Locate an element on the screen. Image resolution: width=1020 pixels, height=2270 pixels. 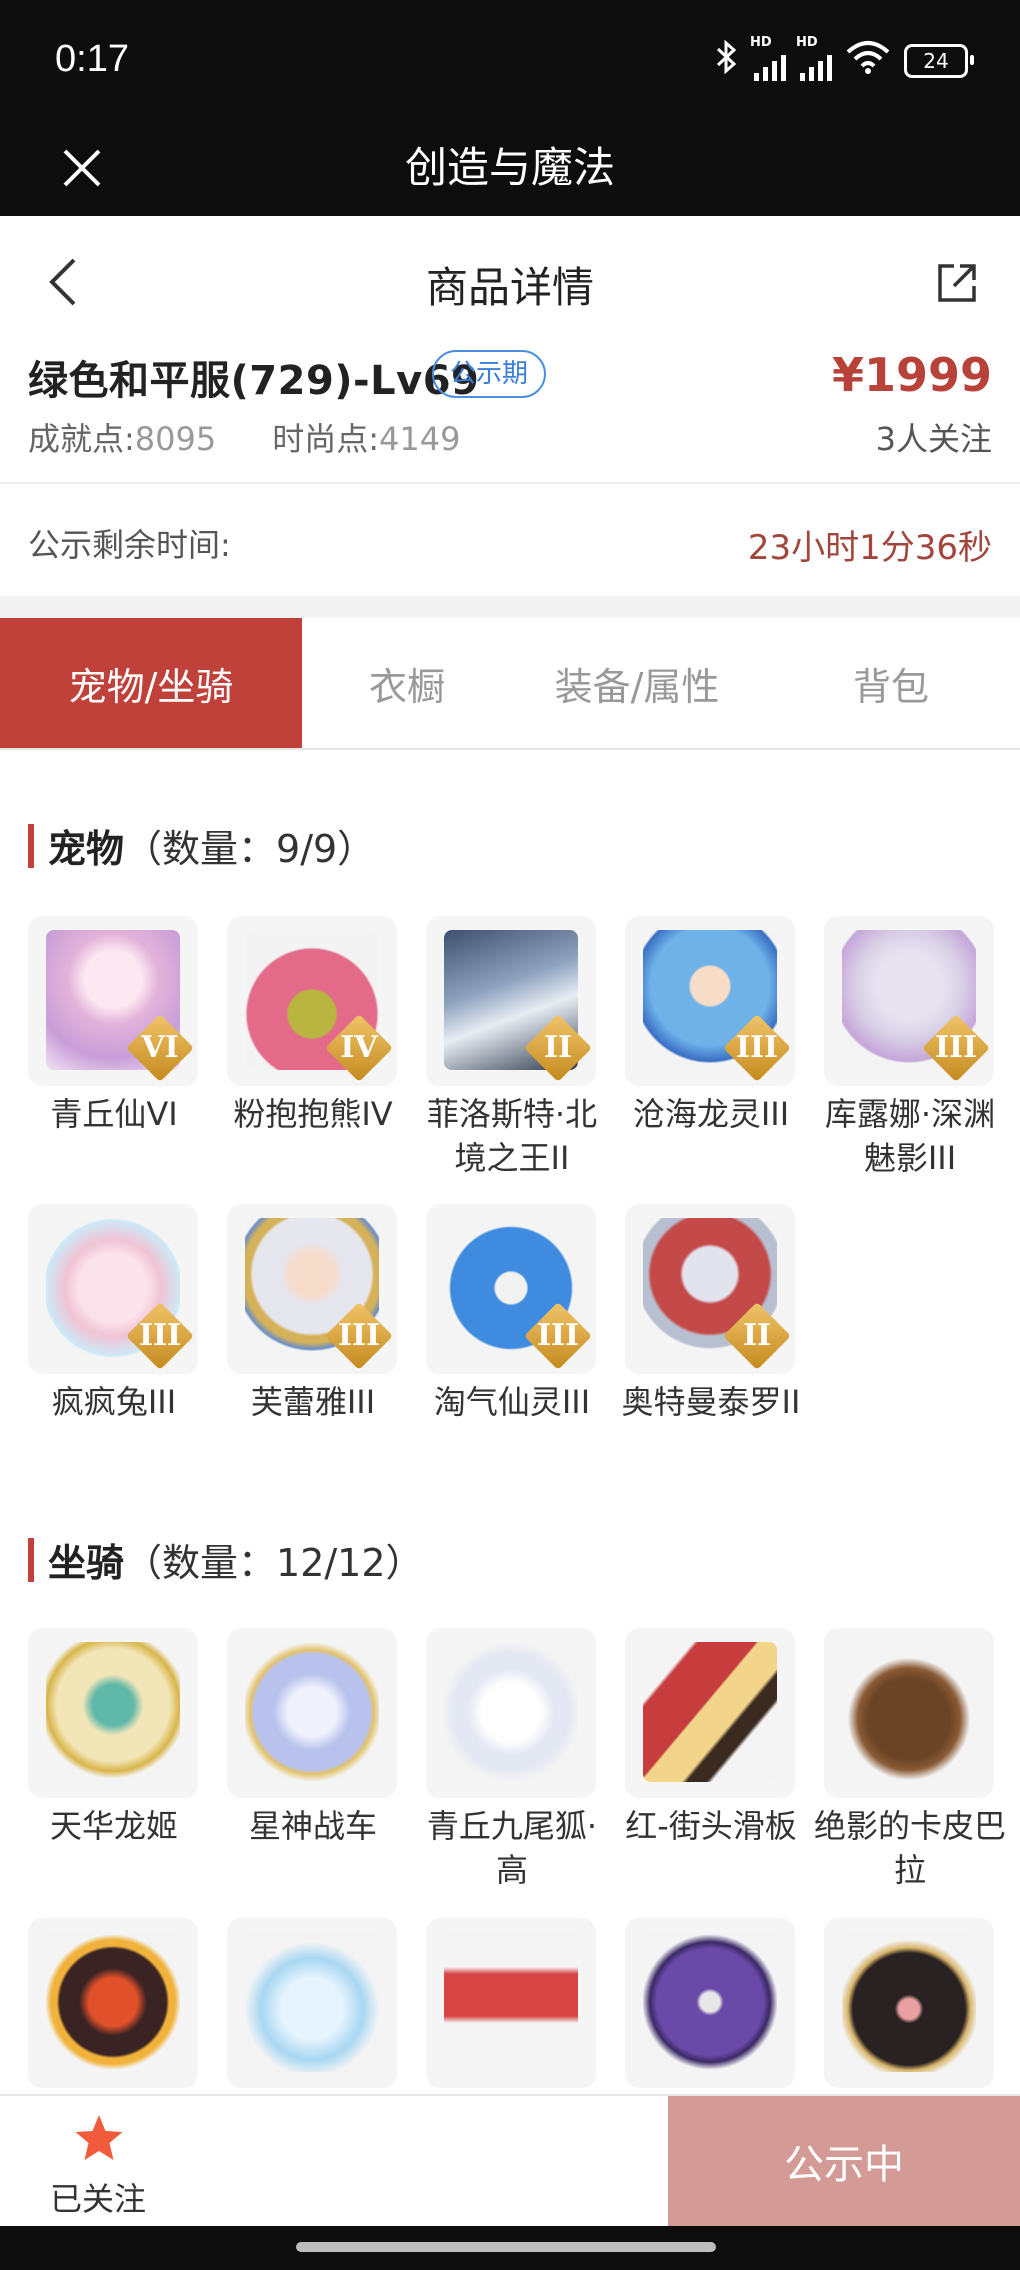
mount-item: 星神战车 is located at coordinates (313, 1738).